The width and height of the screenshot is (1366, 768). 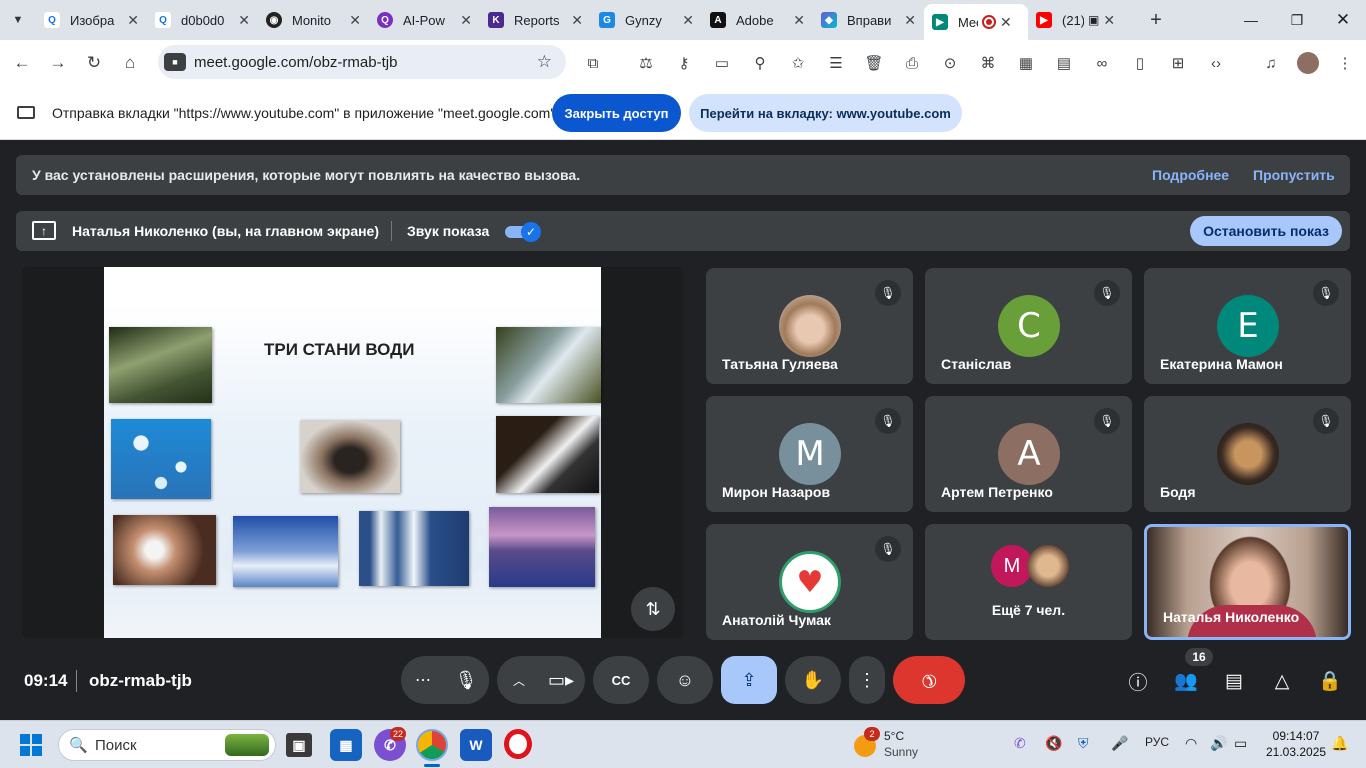 What do you see at coordinates (476, 745) in the screenshot?
I see `word-icon: W` at bounding box center [476, 745].